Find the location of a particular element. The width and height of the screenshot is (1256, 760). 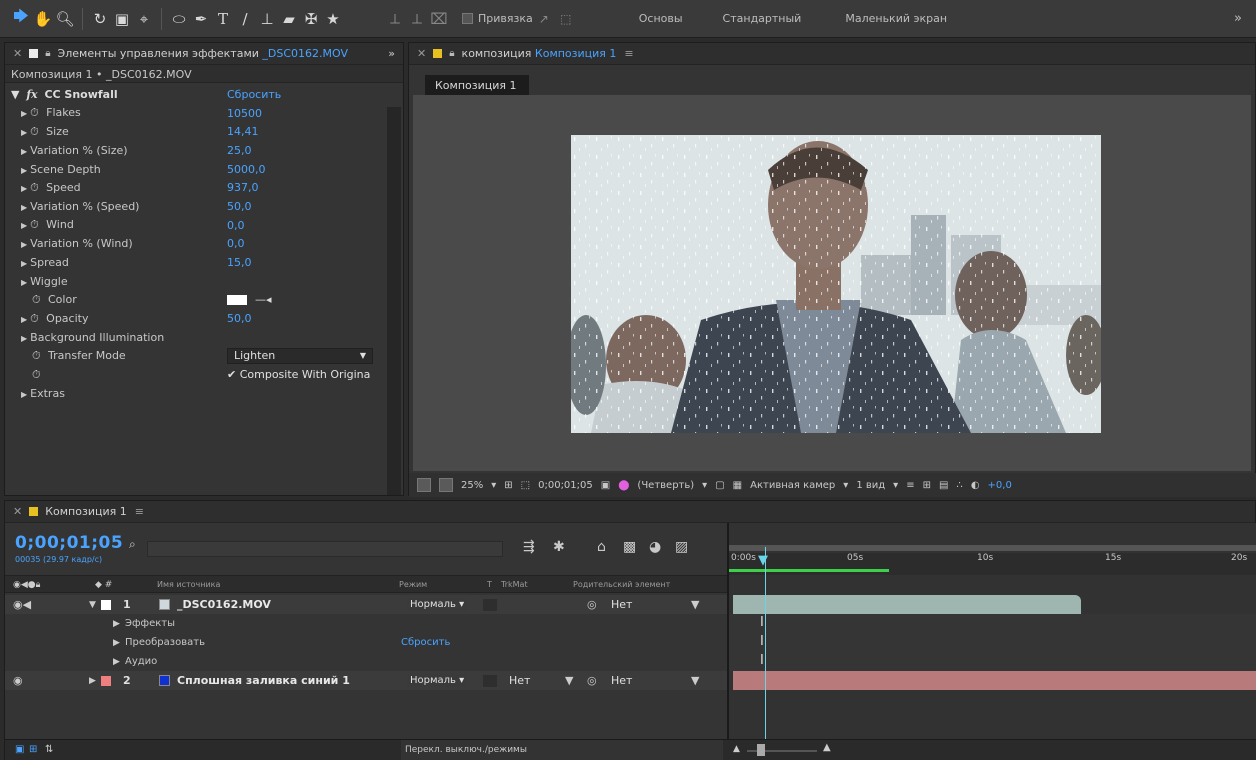

effect-controls-scrollbar is located at coordinates (394, 301).